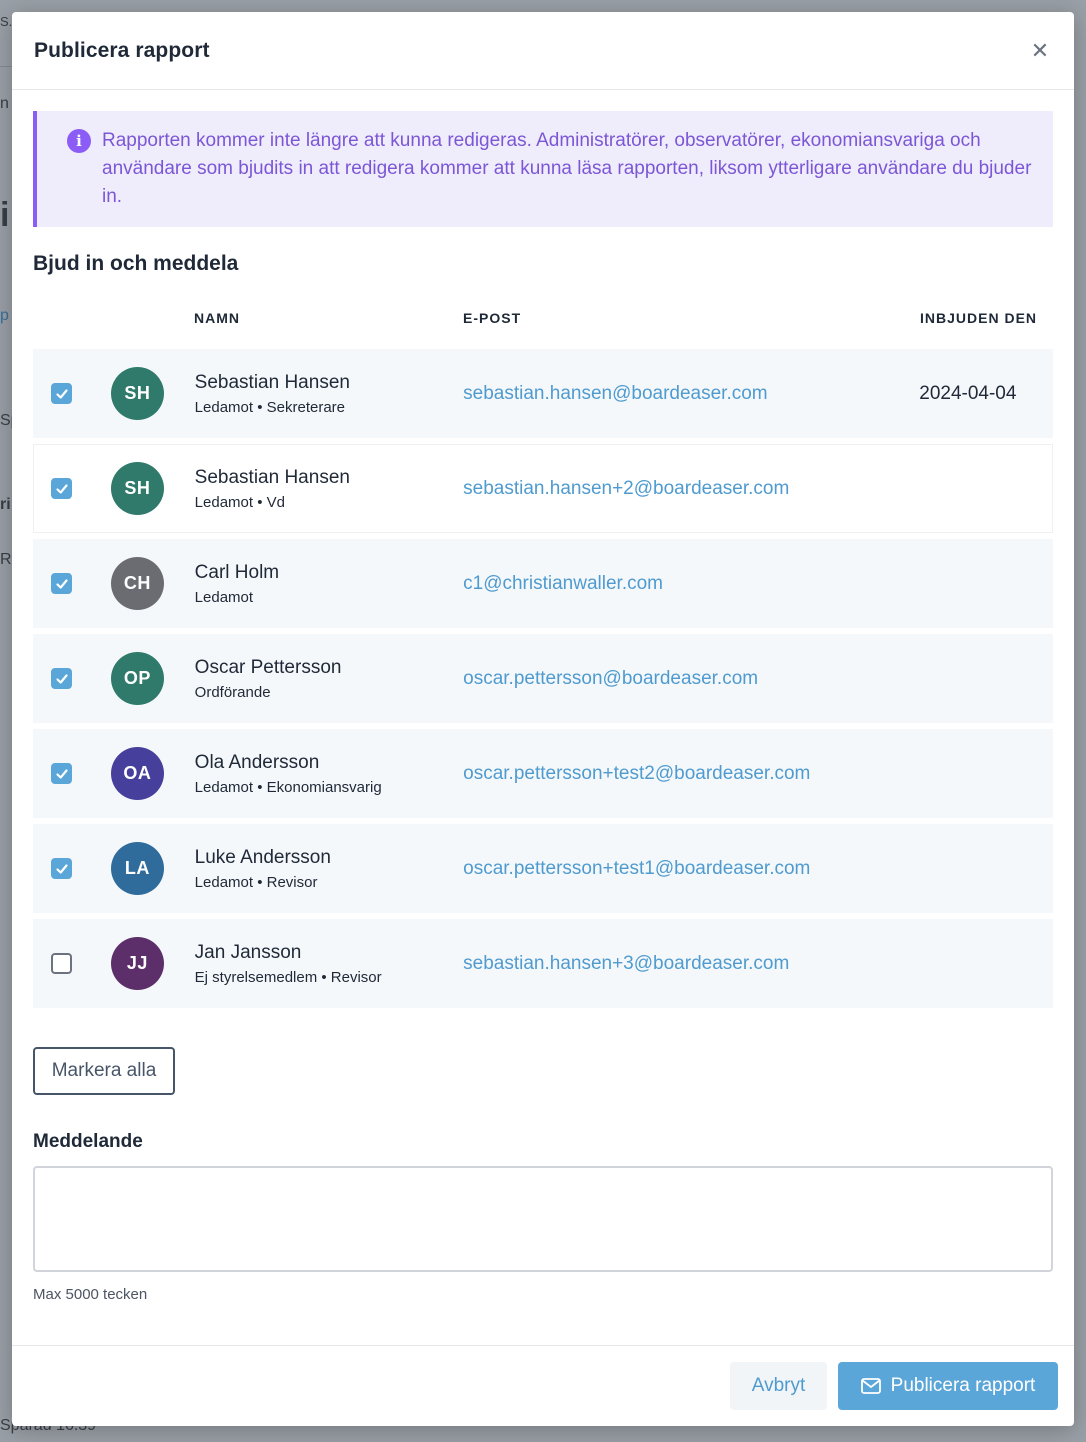  What do you see at coordinates (217, 318) in the screenshot?
I see `column-name: NAMN` at bounding box center [217, 318].